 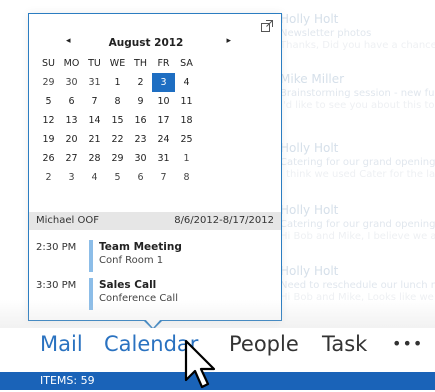 I want to click on mail-preview: I'd like to see you about this topic, so click(x=357, y=105).